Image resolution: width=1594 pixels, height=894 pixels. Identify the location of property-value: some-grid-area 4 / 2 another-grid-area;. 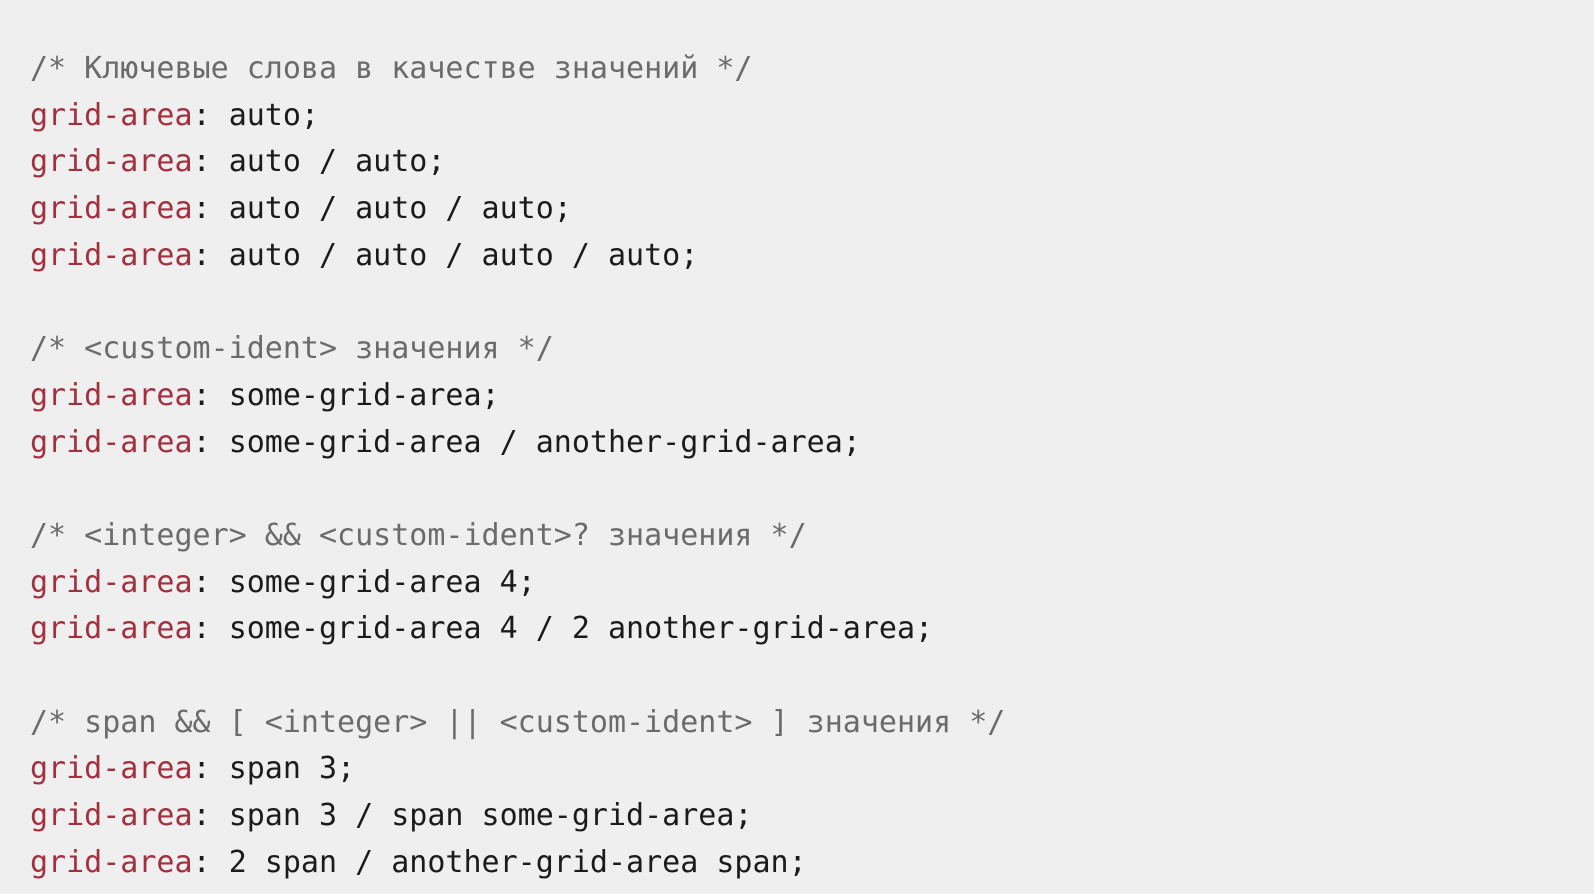
(581, 629).